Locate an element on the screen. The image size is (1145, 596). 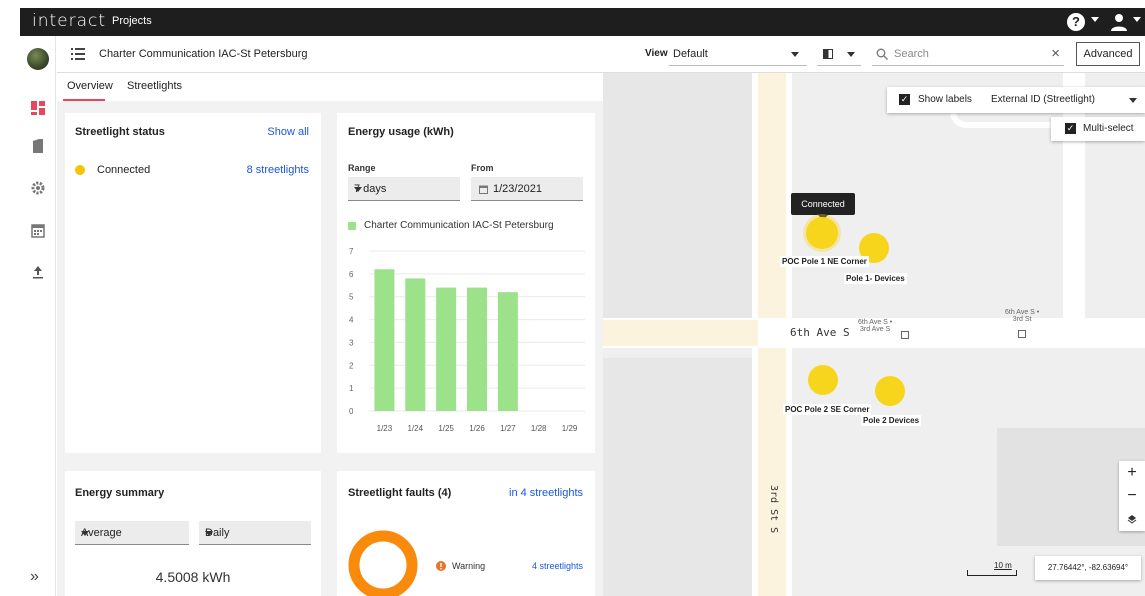
left-rail: » is located at coordinates (38, 316).